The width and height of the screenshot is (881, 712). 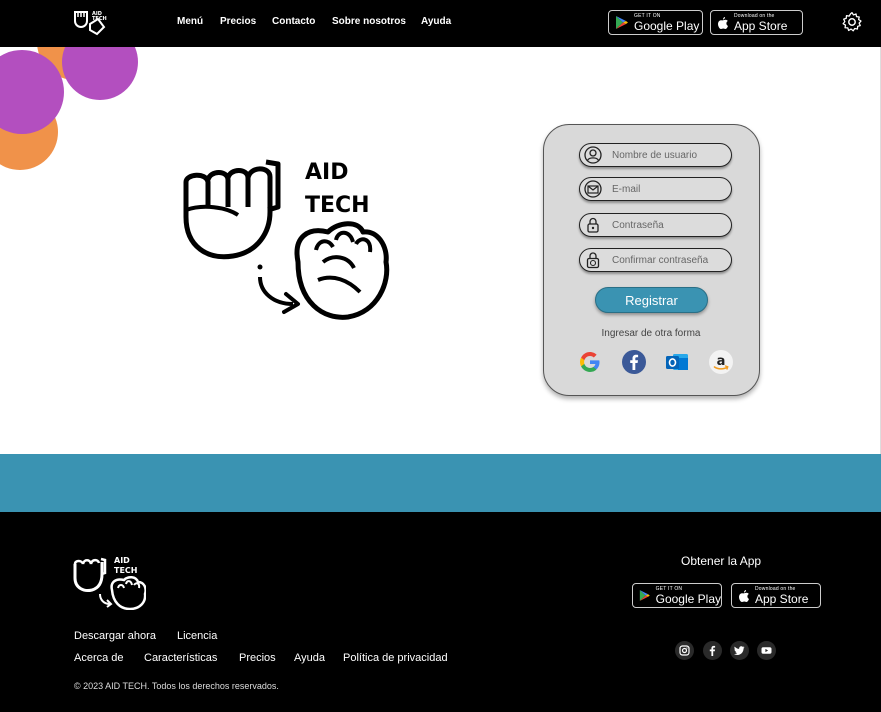 What do you see at coordinates (238, 21) in the screenshot?
I see `nav-item-precios: Precios` at bounding box center [238, 21].